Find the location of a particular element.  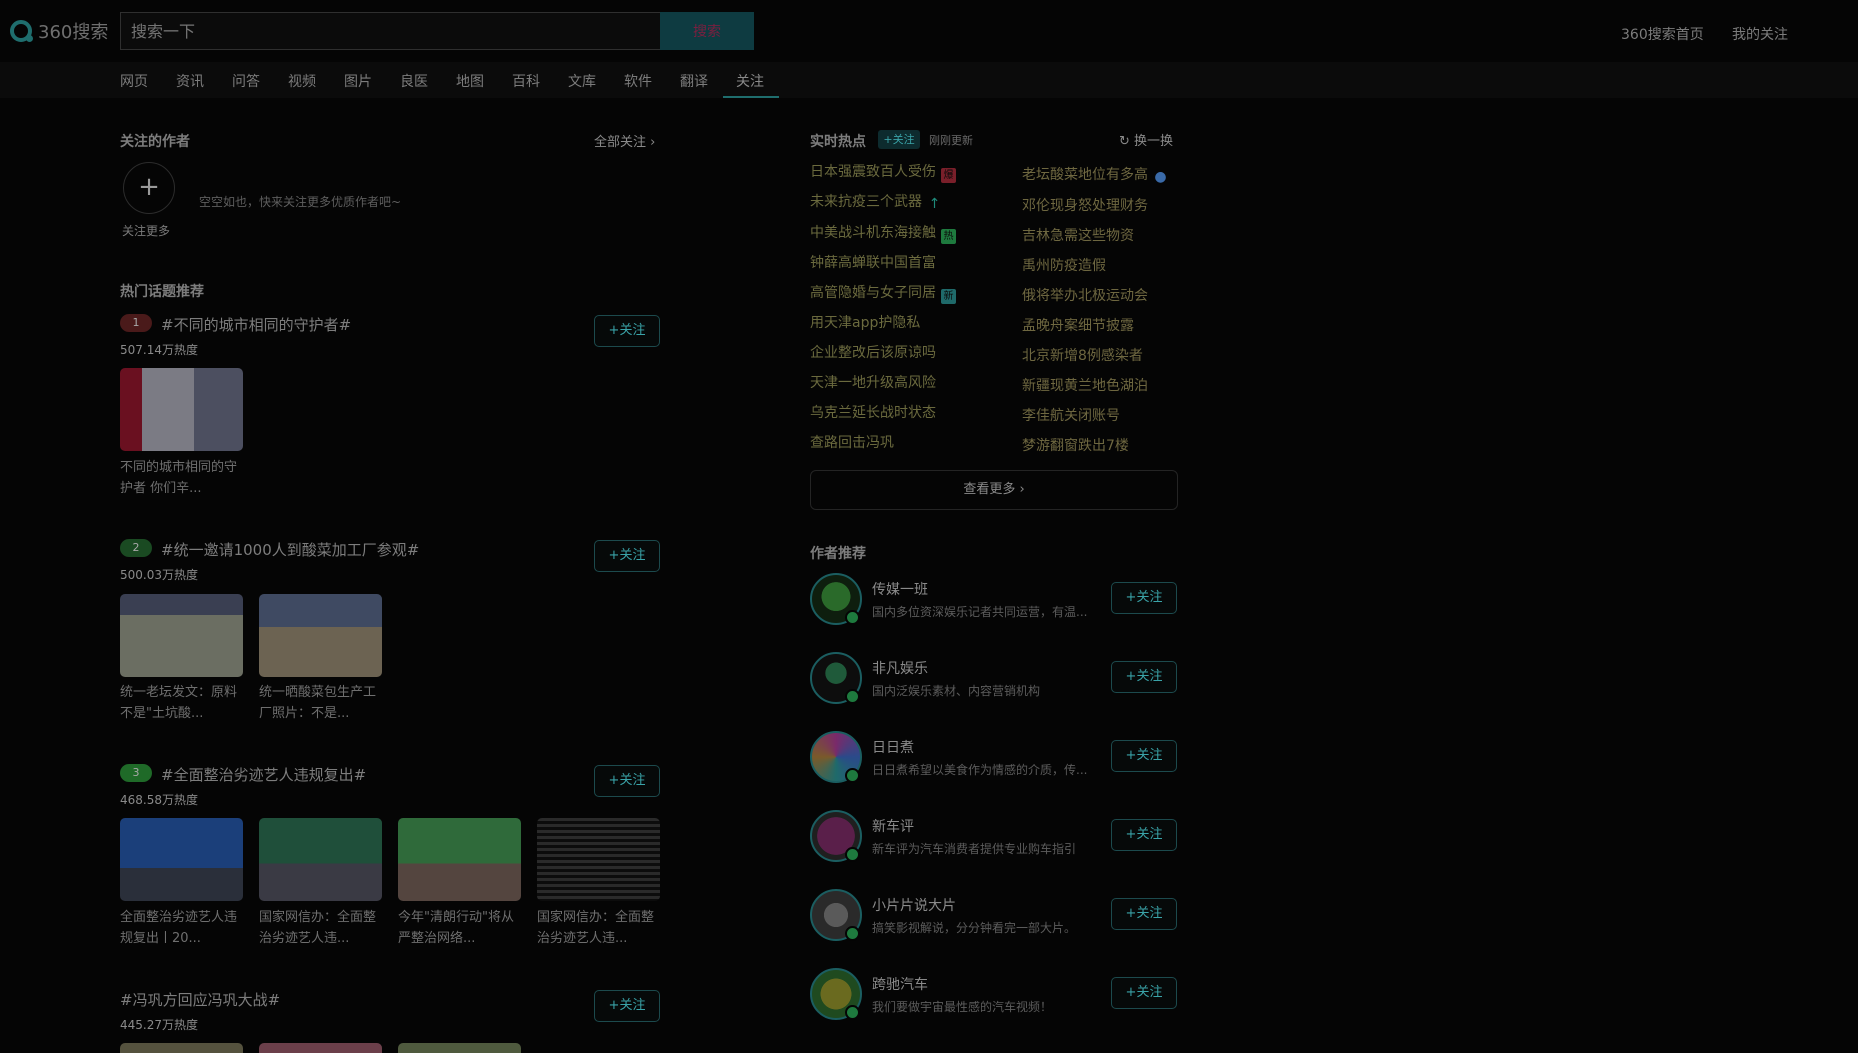

refresh-button: ↻ 换一换 is located at coordinates (1146, 139).